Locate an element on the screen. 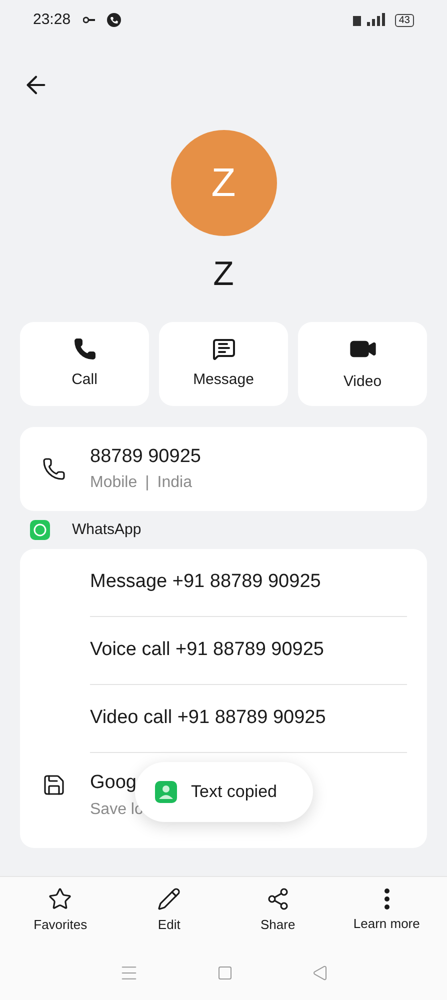 The height and width of the screenshot is (1000, 447). more-icon is located at coordinates (387, 899).